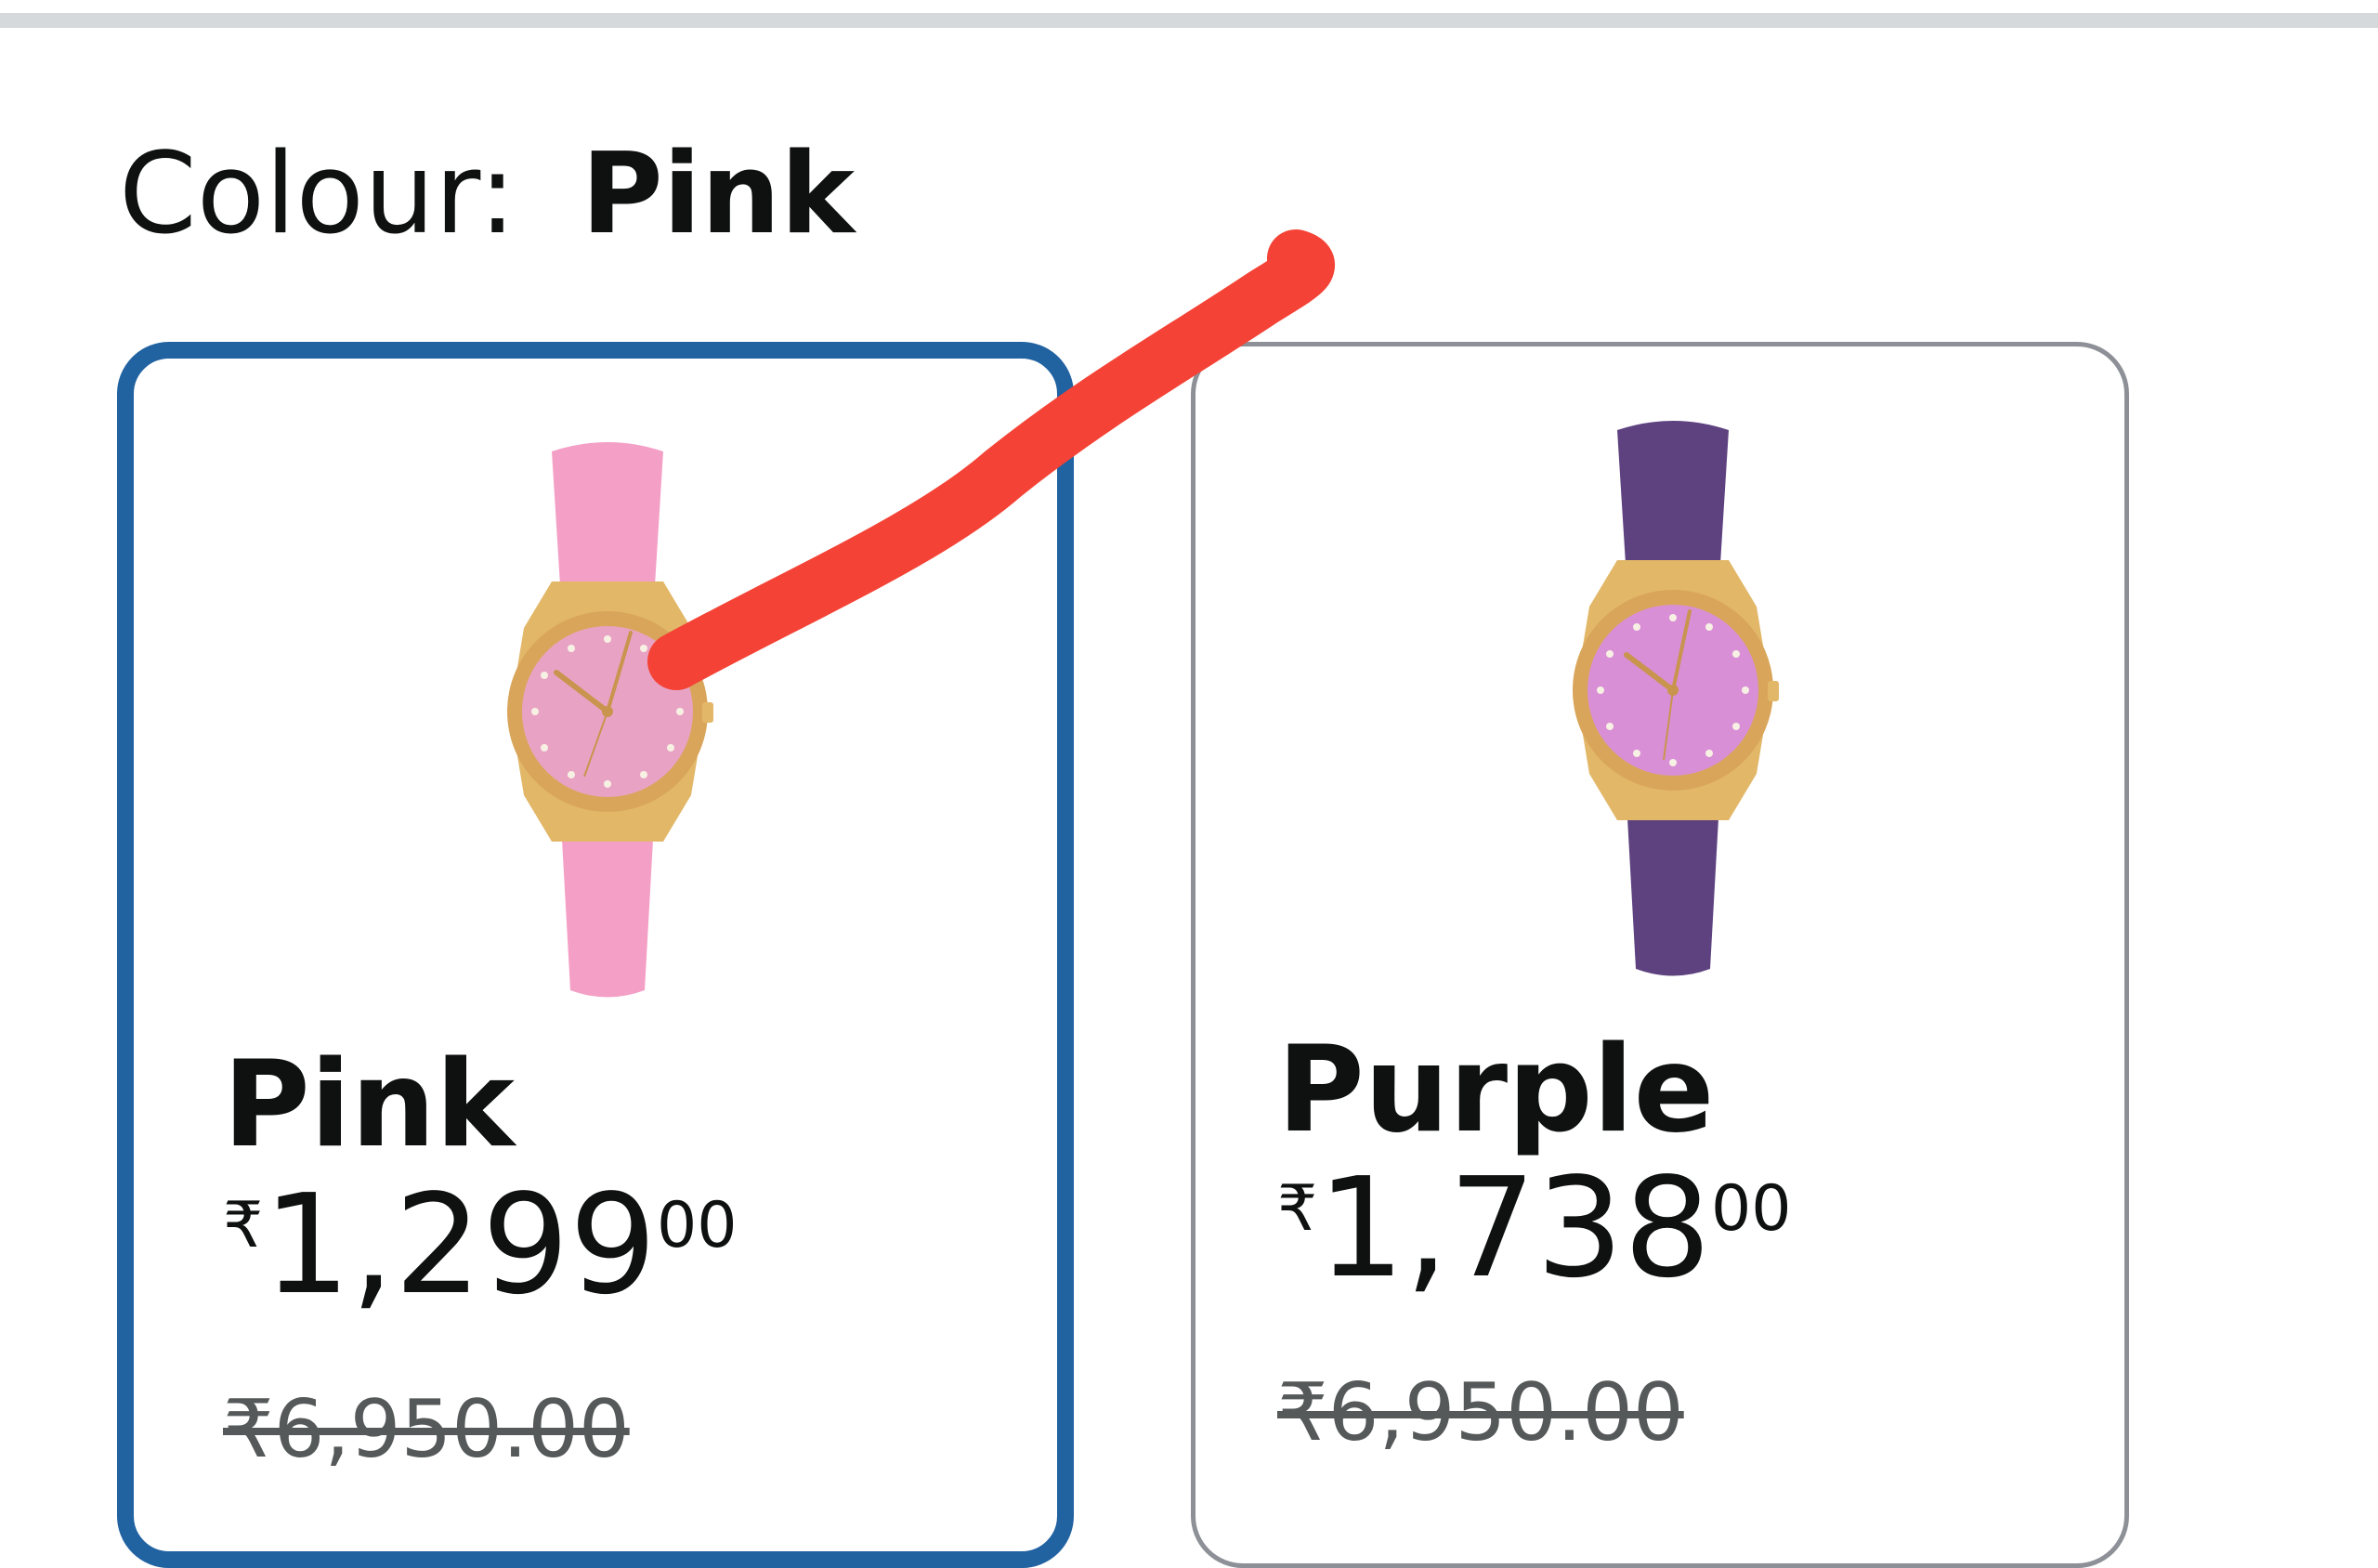 Image resolution: width=2378 pixels, height=1568 pixels. Describe the element at coordinates (1676, 698) in the screenshot. I see `watch-purple-image` at that location.